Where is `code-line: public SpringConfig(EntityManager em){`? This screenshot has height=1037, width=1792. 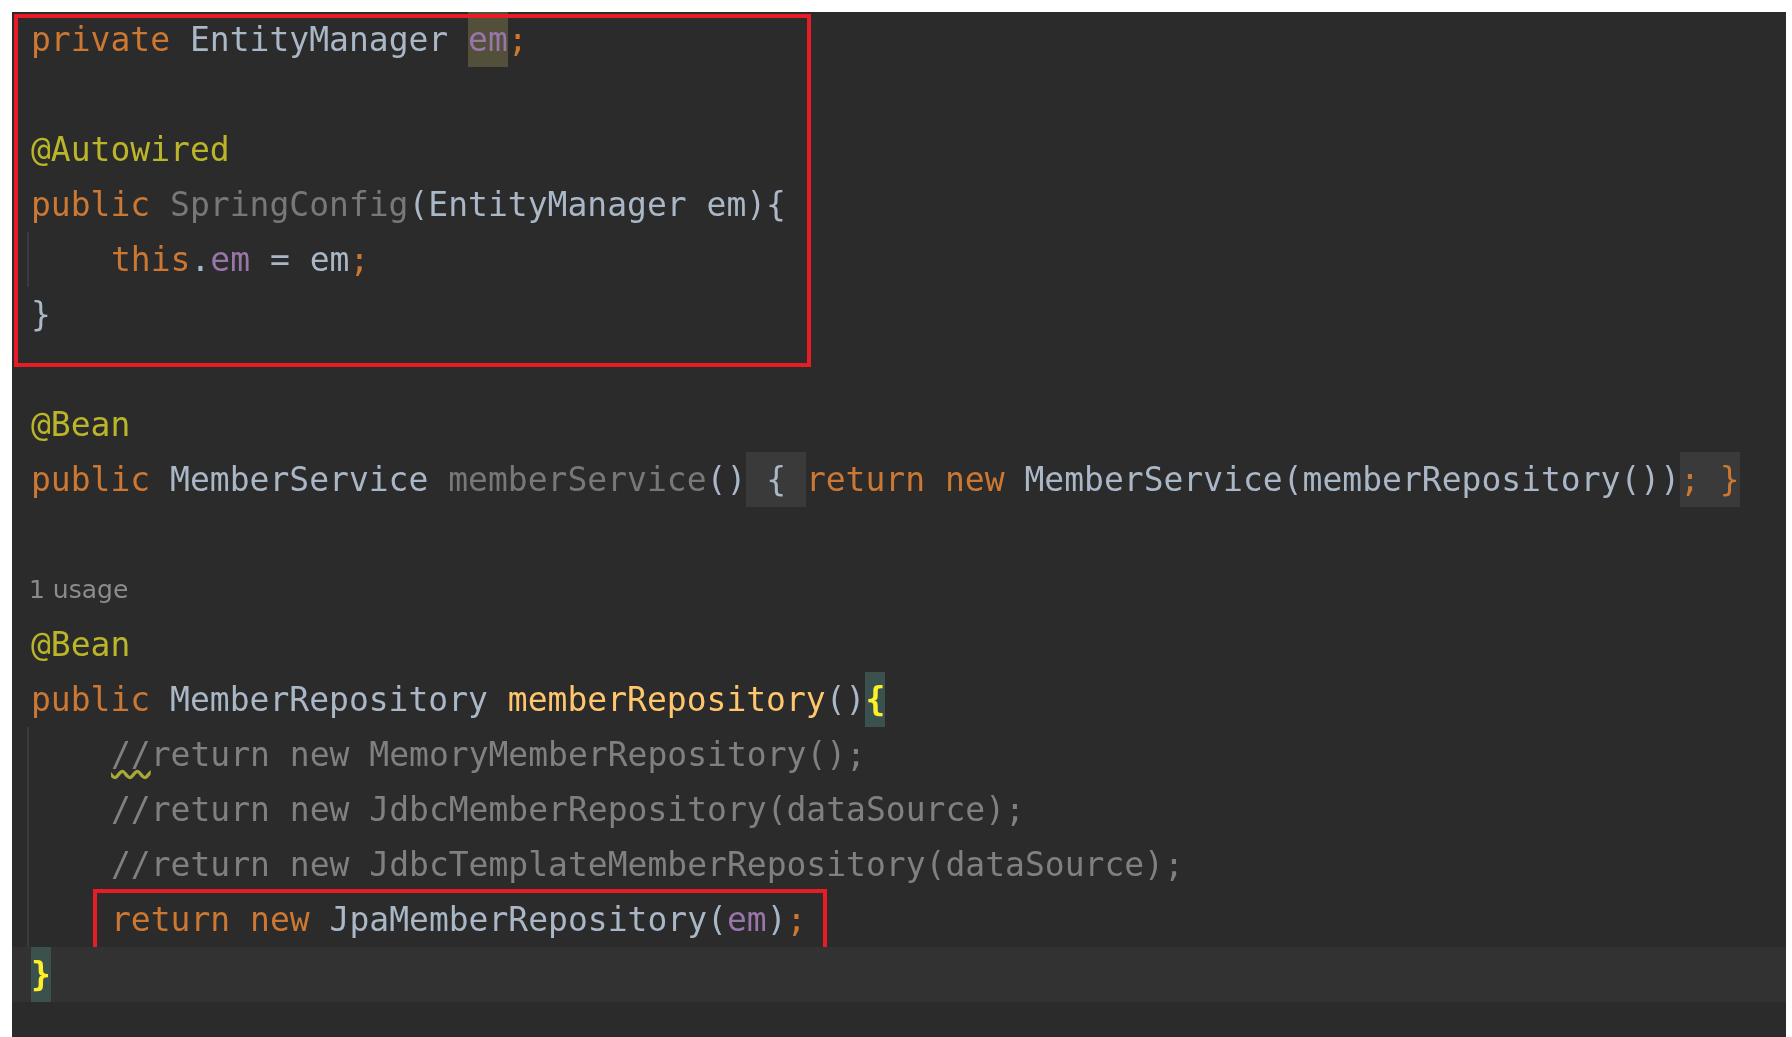
code-line: public SpringConfig(EntityManager em){ is located at coordinates (408, 204).